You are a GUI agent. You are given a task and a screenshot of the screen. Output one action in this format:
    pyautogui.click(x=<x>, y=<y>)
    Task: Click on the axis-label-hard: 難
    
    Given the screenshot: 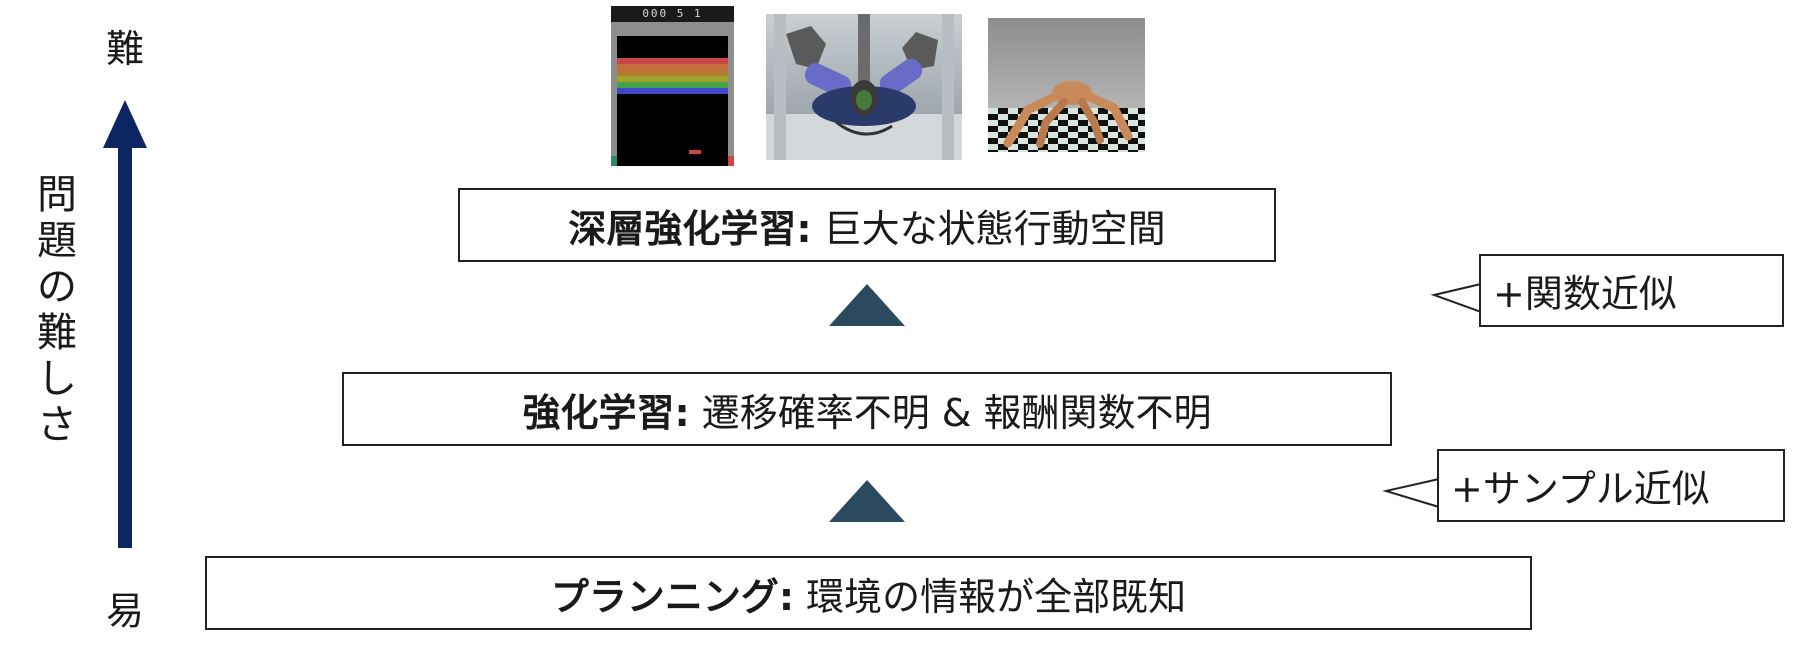 What is the action you would take?
    pyautogui.click(x=125, y=49)
    